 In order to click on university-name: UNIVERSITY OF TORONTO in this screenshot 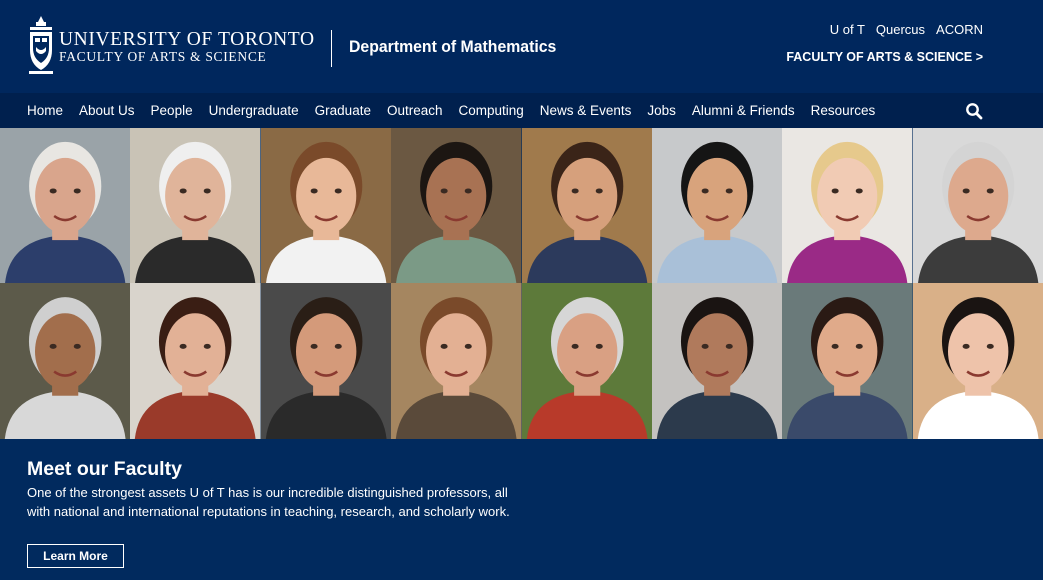, I will do `click(187, 40)`.